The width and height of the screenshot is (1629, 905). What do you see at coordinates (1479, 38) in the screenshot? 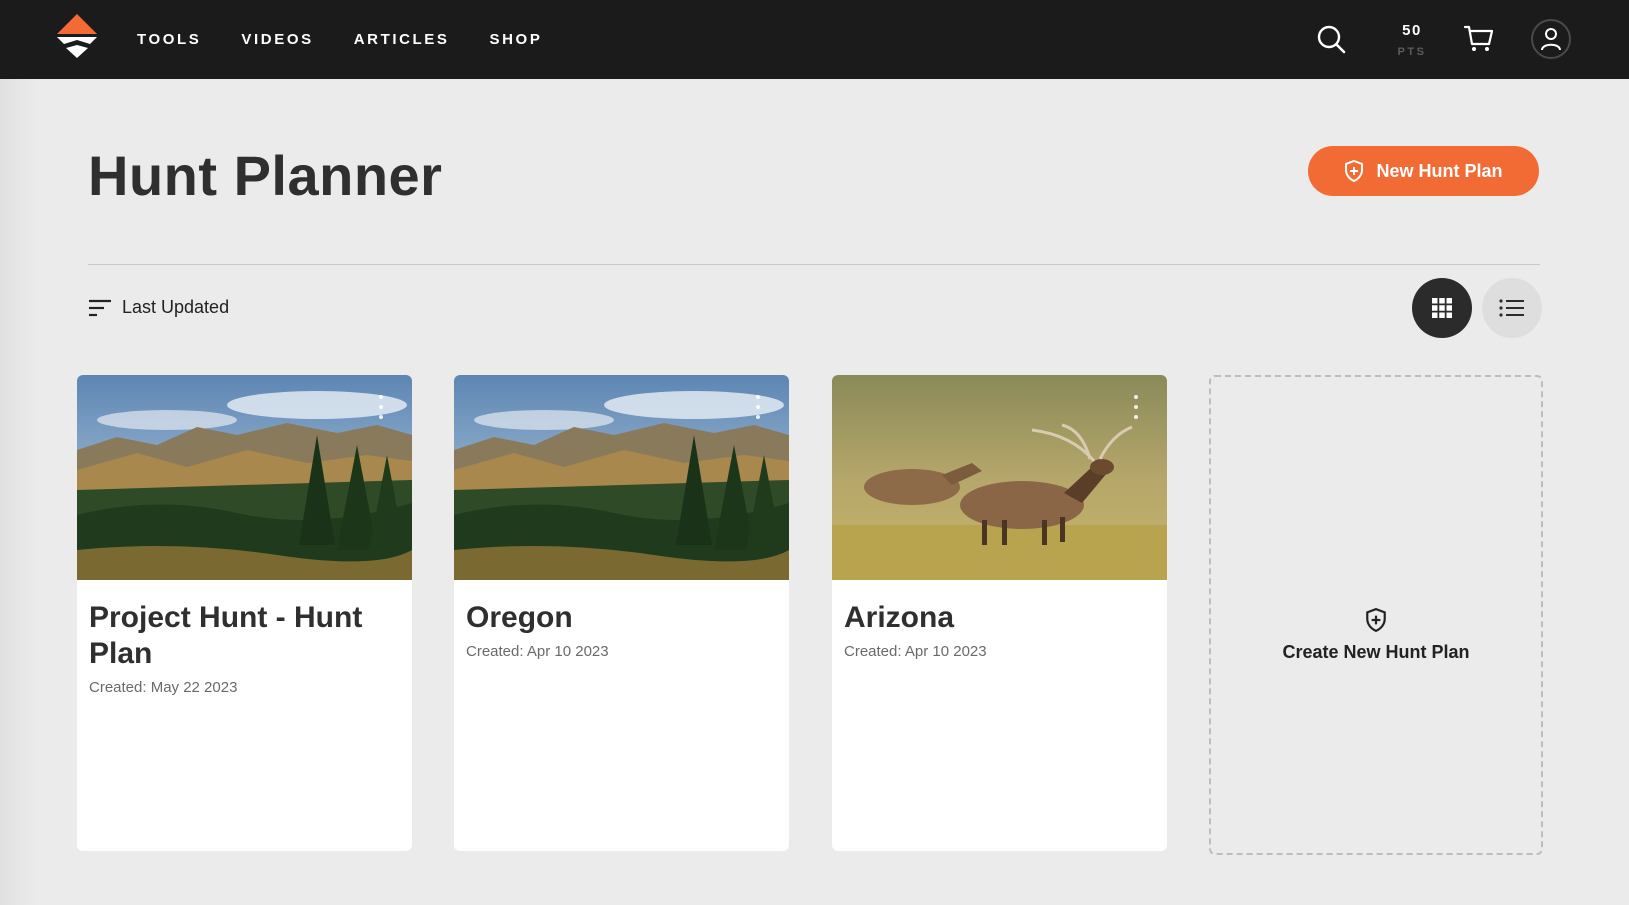
I see `cart-icon` at bounding box center [1479, 38].